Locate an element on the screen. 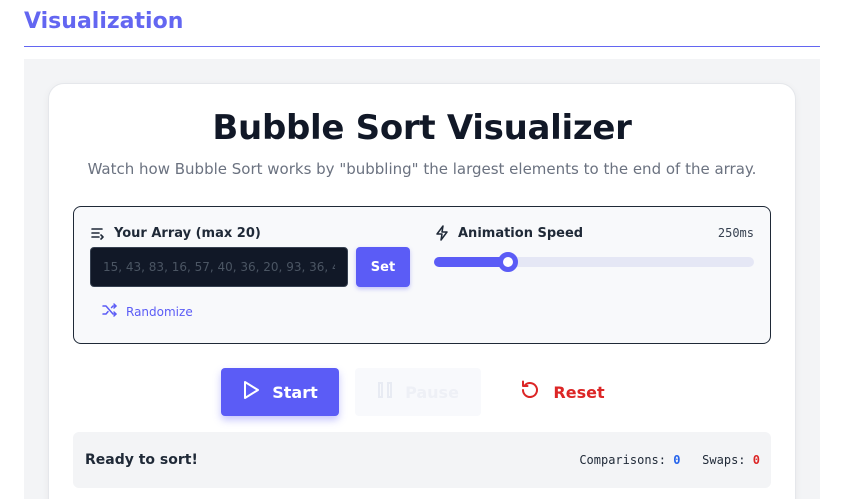 The height and width of the screenshot is (499, 842). start-button: Start is located at coordinates (280, 392).